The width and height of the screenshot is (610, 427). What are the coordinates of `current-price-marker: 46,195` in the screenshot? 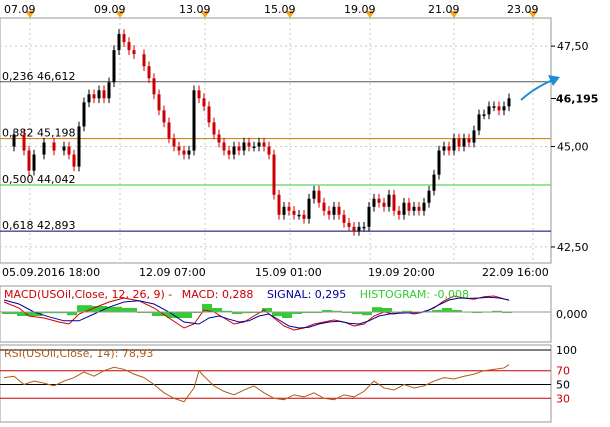 It's located at (574, 99).